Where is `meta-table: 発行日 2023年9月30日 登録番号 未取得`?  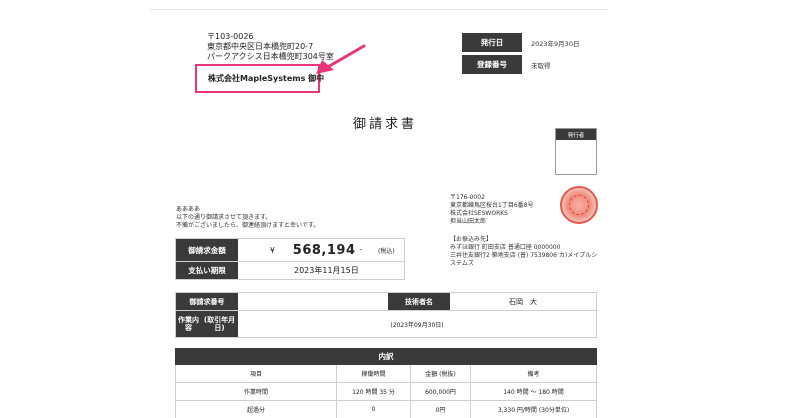 meta-table: 発行日 2023年9月30日 登録番号 未取得 is located at coordinates (520, 55).